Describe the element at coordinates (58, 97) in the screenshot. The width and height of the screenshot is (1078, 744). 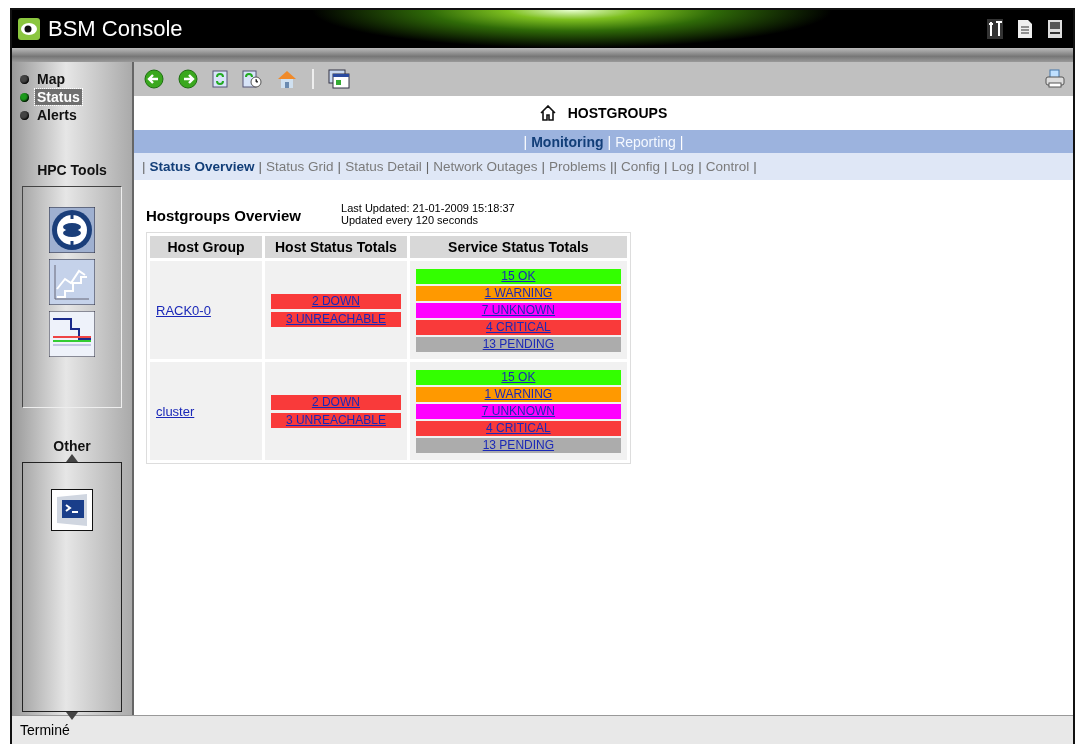
I see `sidebar-item: Status` at that location.